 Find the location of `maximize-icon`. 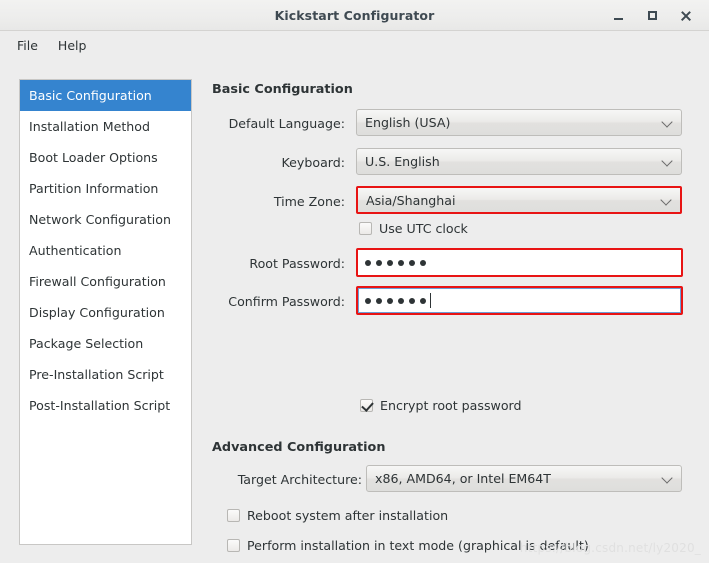

maximize-icon is located at coordinates (652, 15).